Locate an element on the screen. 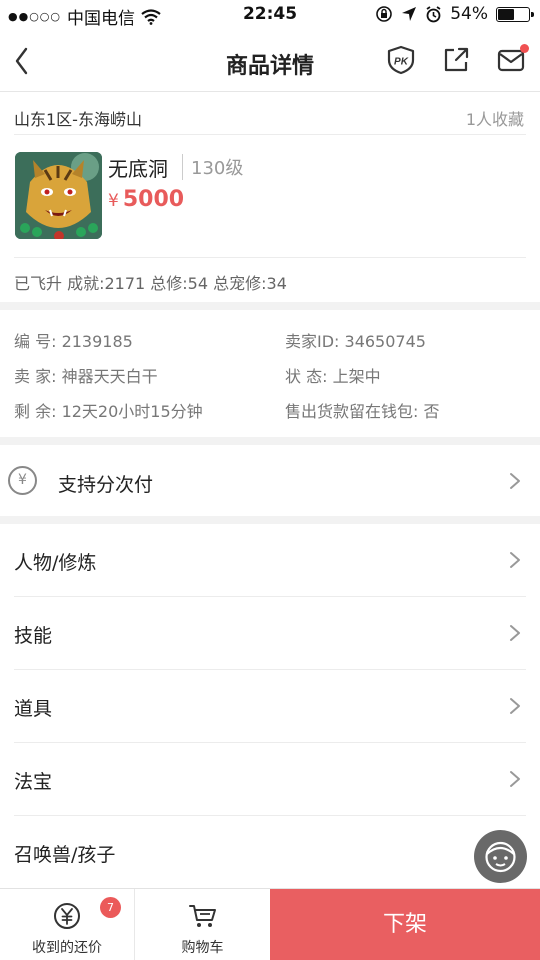 The width and height of the screenshot is (540, 960). details-row: 剩 余: 12天20小时15分钟 售出货款留在钱包: 否 is located at coordinates (270, 407).